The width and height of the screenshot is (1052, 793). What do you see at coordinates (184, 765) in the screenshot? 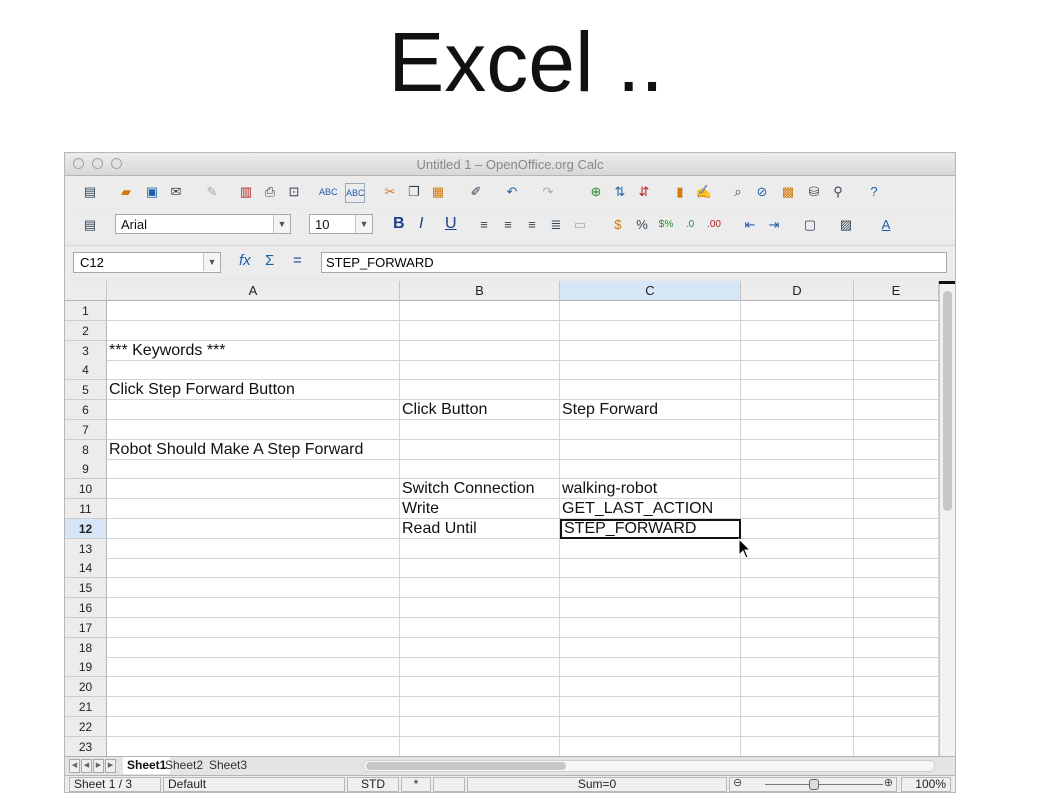
I see `sheet-tab-2: Sheet2` at bounding box center [184, 765].